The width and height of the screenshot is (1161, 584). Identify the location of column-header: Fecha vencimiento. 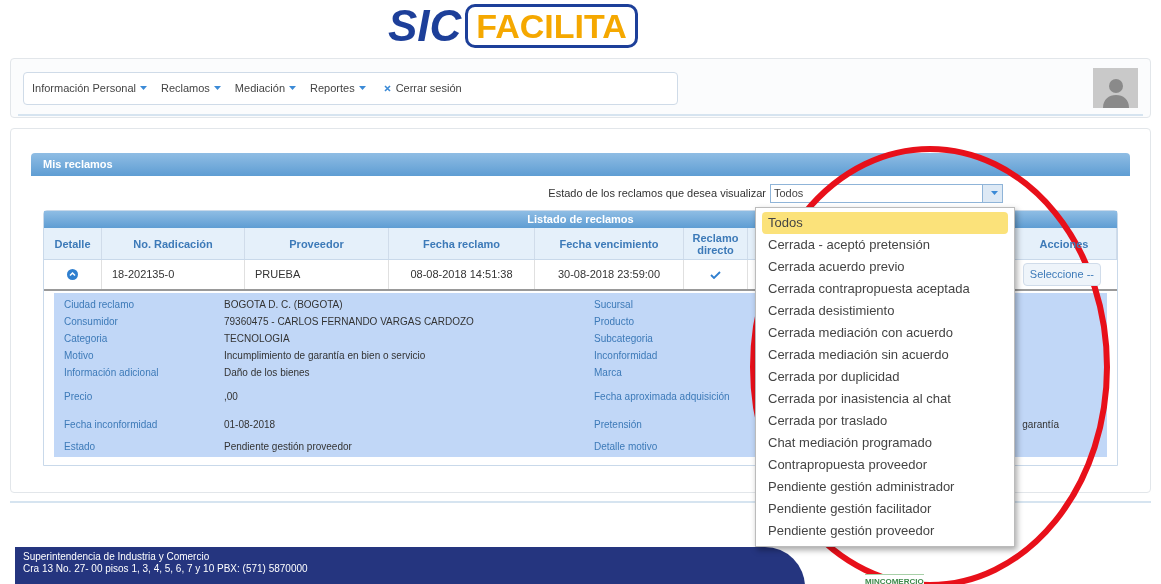
(609, 243).